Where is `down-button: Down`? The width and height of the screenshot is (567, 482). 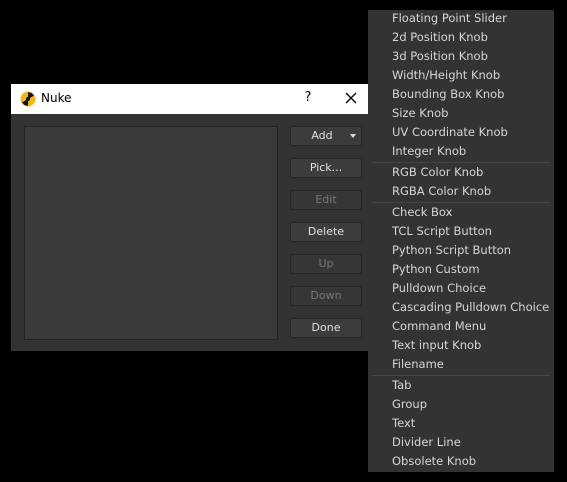
down-button: Down is located at coordinates (326, 296).